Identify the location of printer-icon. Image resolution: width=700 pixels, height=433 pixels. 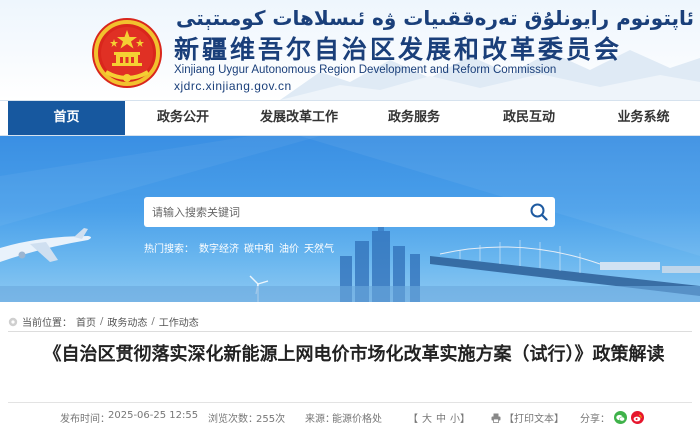
(496, 418).